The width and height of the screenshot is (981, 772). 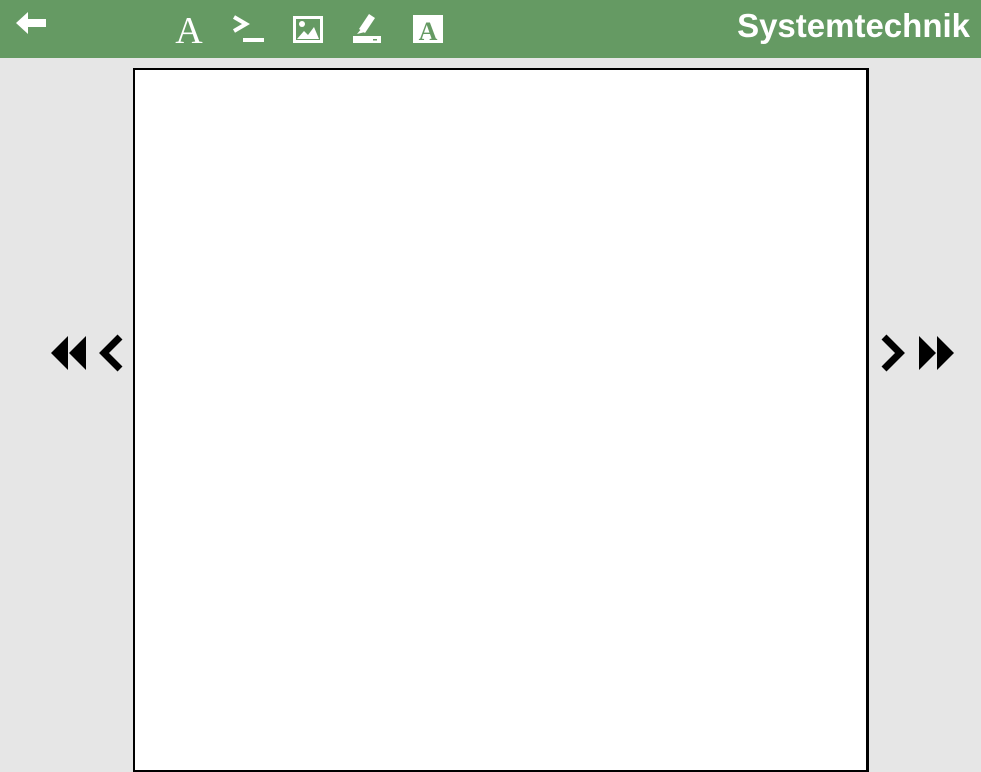 I want to click on double-chevron-left-icon, so click(x=68, y=353).